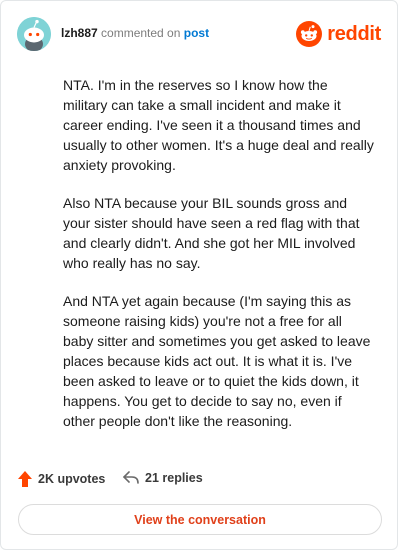 The width and height of the screenshot is (400, 552). I want to click on username-link: lzh887, so click(79, 33).